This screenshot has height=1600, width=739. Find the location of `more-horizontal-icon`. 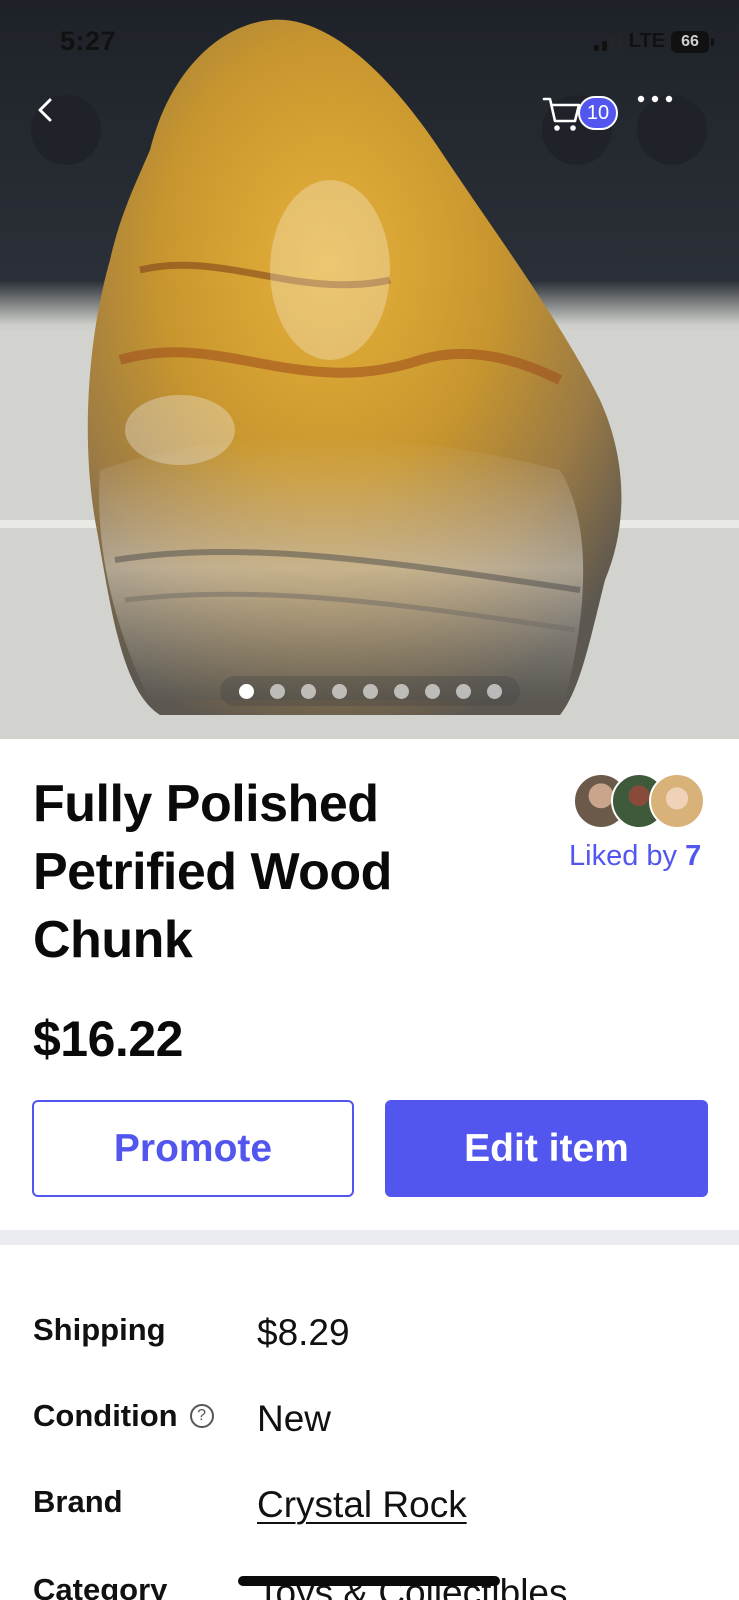

more-horizontal-icon is located at coordinates (655, 99).